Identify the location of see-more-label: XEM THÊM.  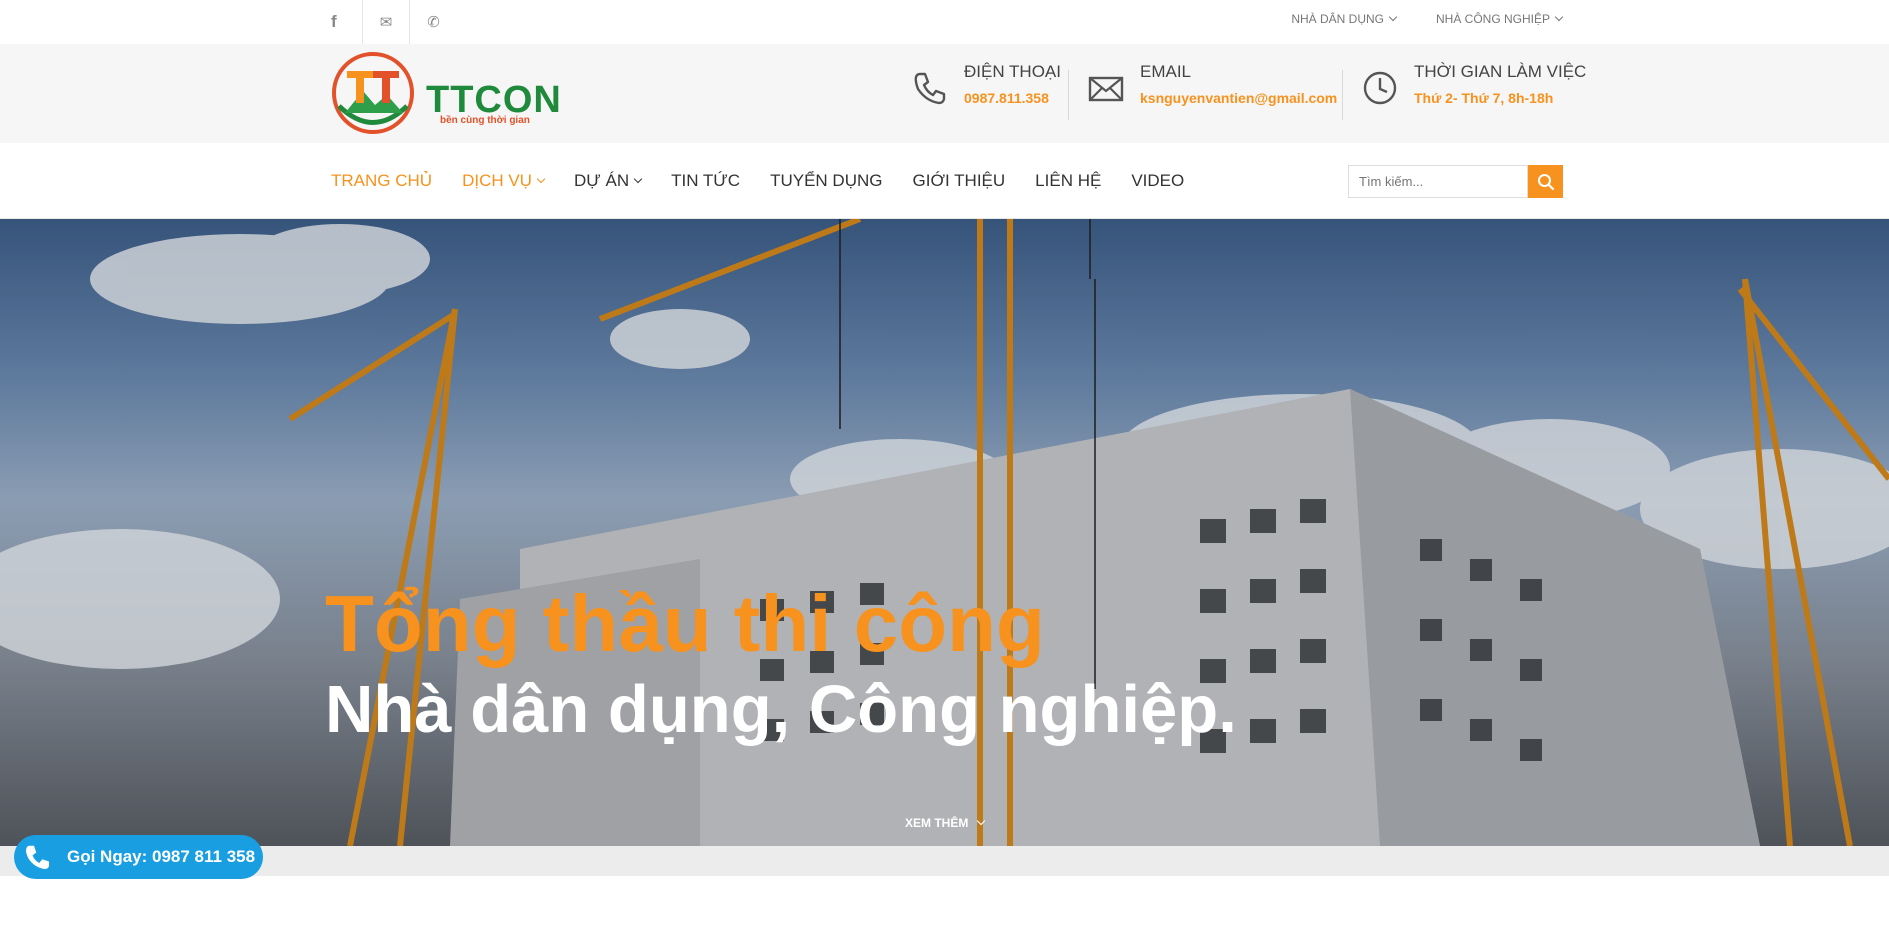
(937, 823).